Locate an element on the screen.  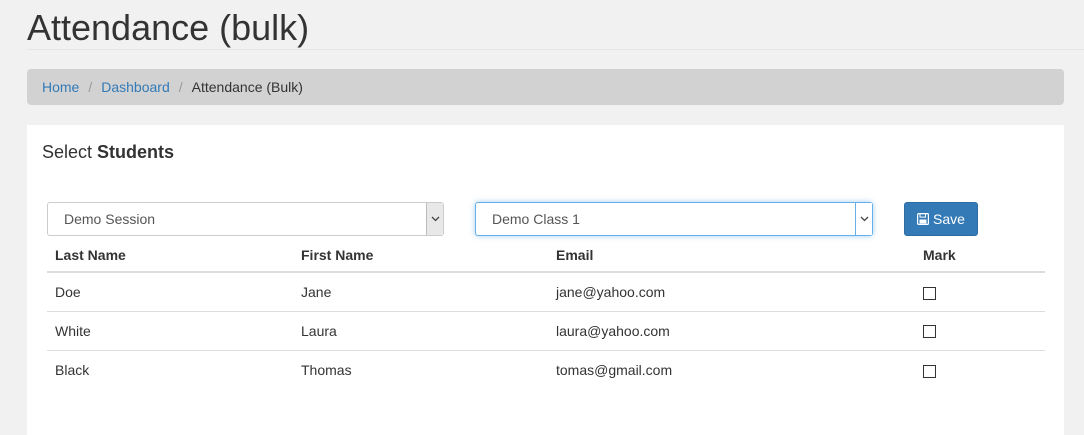
page-title: Attendance (bulk) is located at coordinates (168, 27).